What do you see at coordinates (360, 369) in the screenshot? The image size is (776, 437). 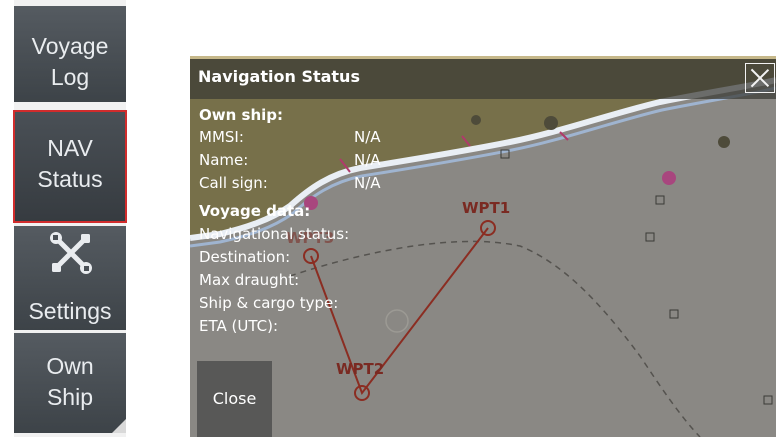 I see `waypoint-label-wpt2: WPT2` at bounding box center [360, 369].